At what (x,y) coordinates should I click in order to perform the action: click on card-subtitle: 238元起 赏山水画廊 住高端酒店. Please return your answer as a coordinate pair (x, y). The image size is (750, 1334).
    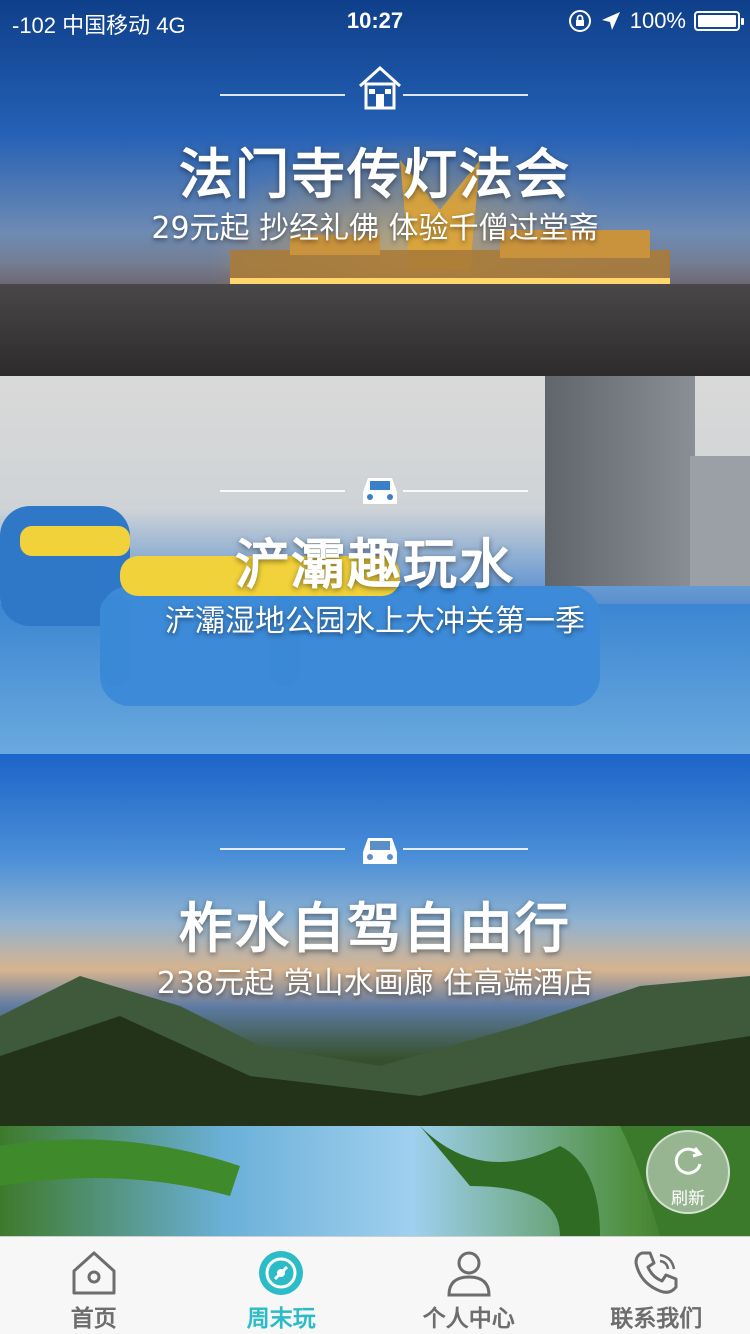
    Looking at the image, I should click on (375, 983).